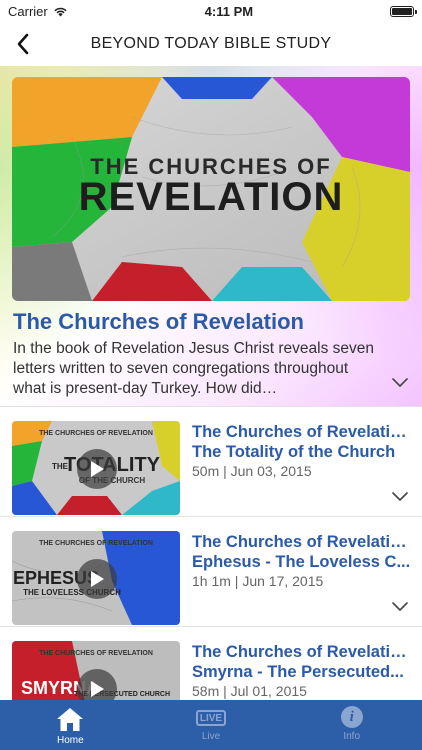 The height and width of the screenshot is (750, 422). I want to click on tab-label: Live, so click(211, 736).